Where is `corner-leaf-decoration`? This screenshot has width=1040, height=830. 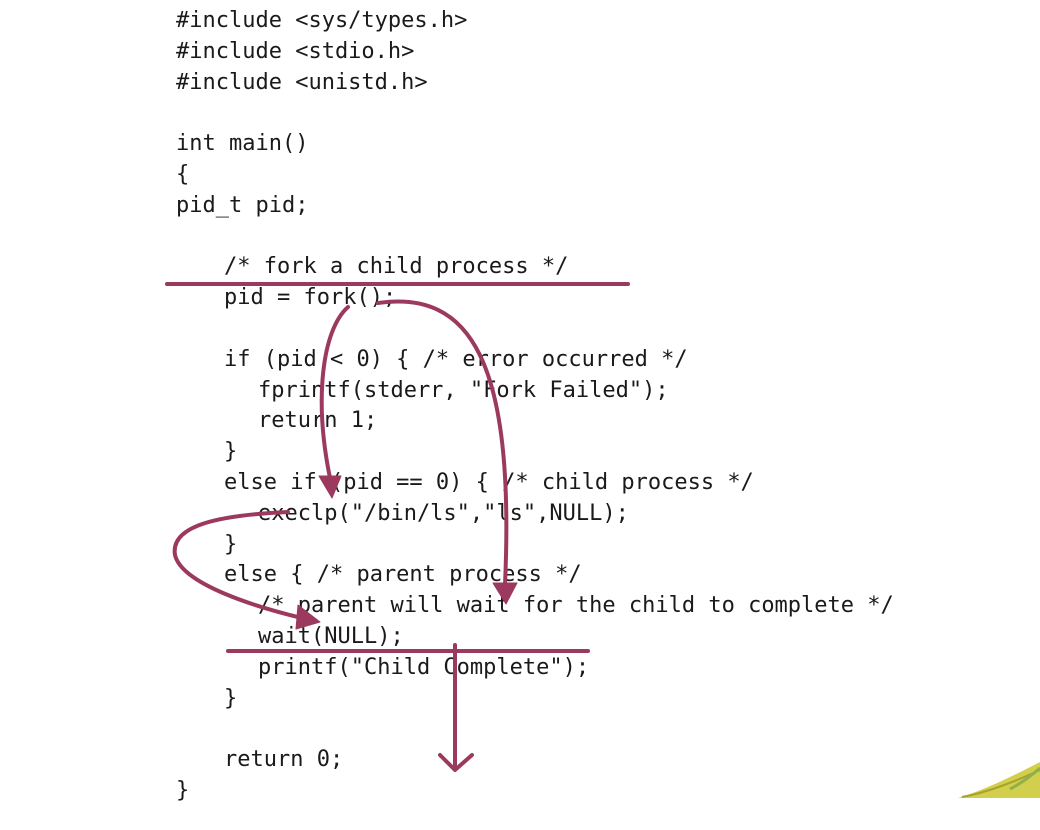 corner-leaf-decoration is located at coordinates (999, 780).